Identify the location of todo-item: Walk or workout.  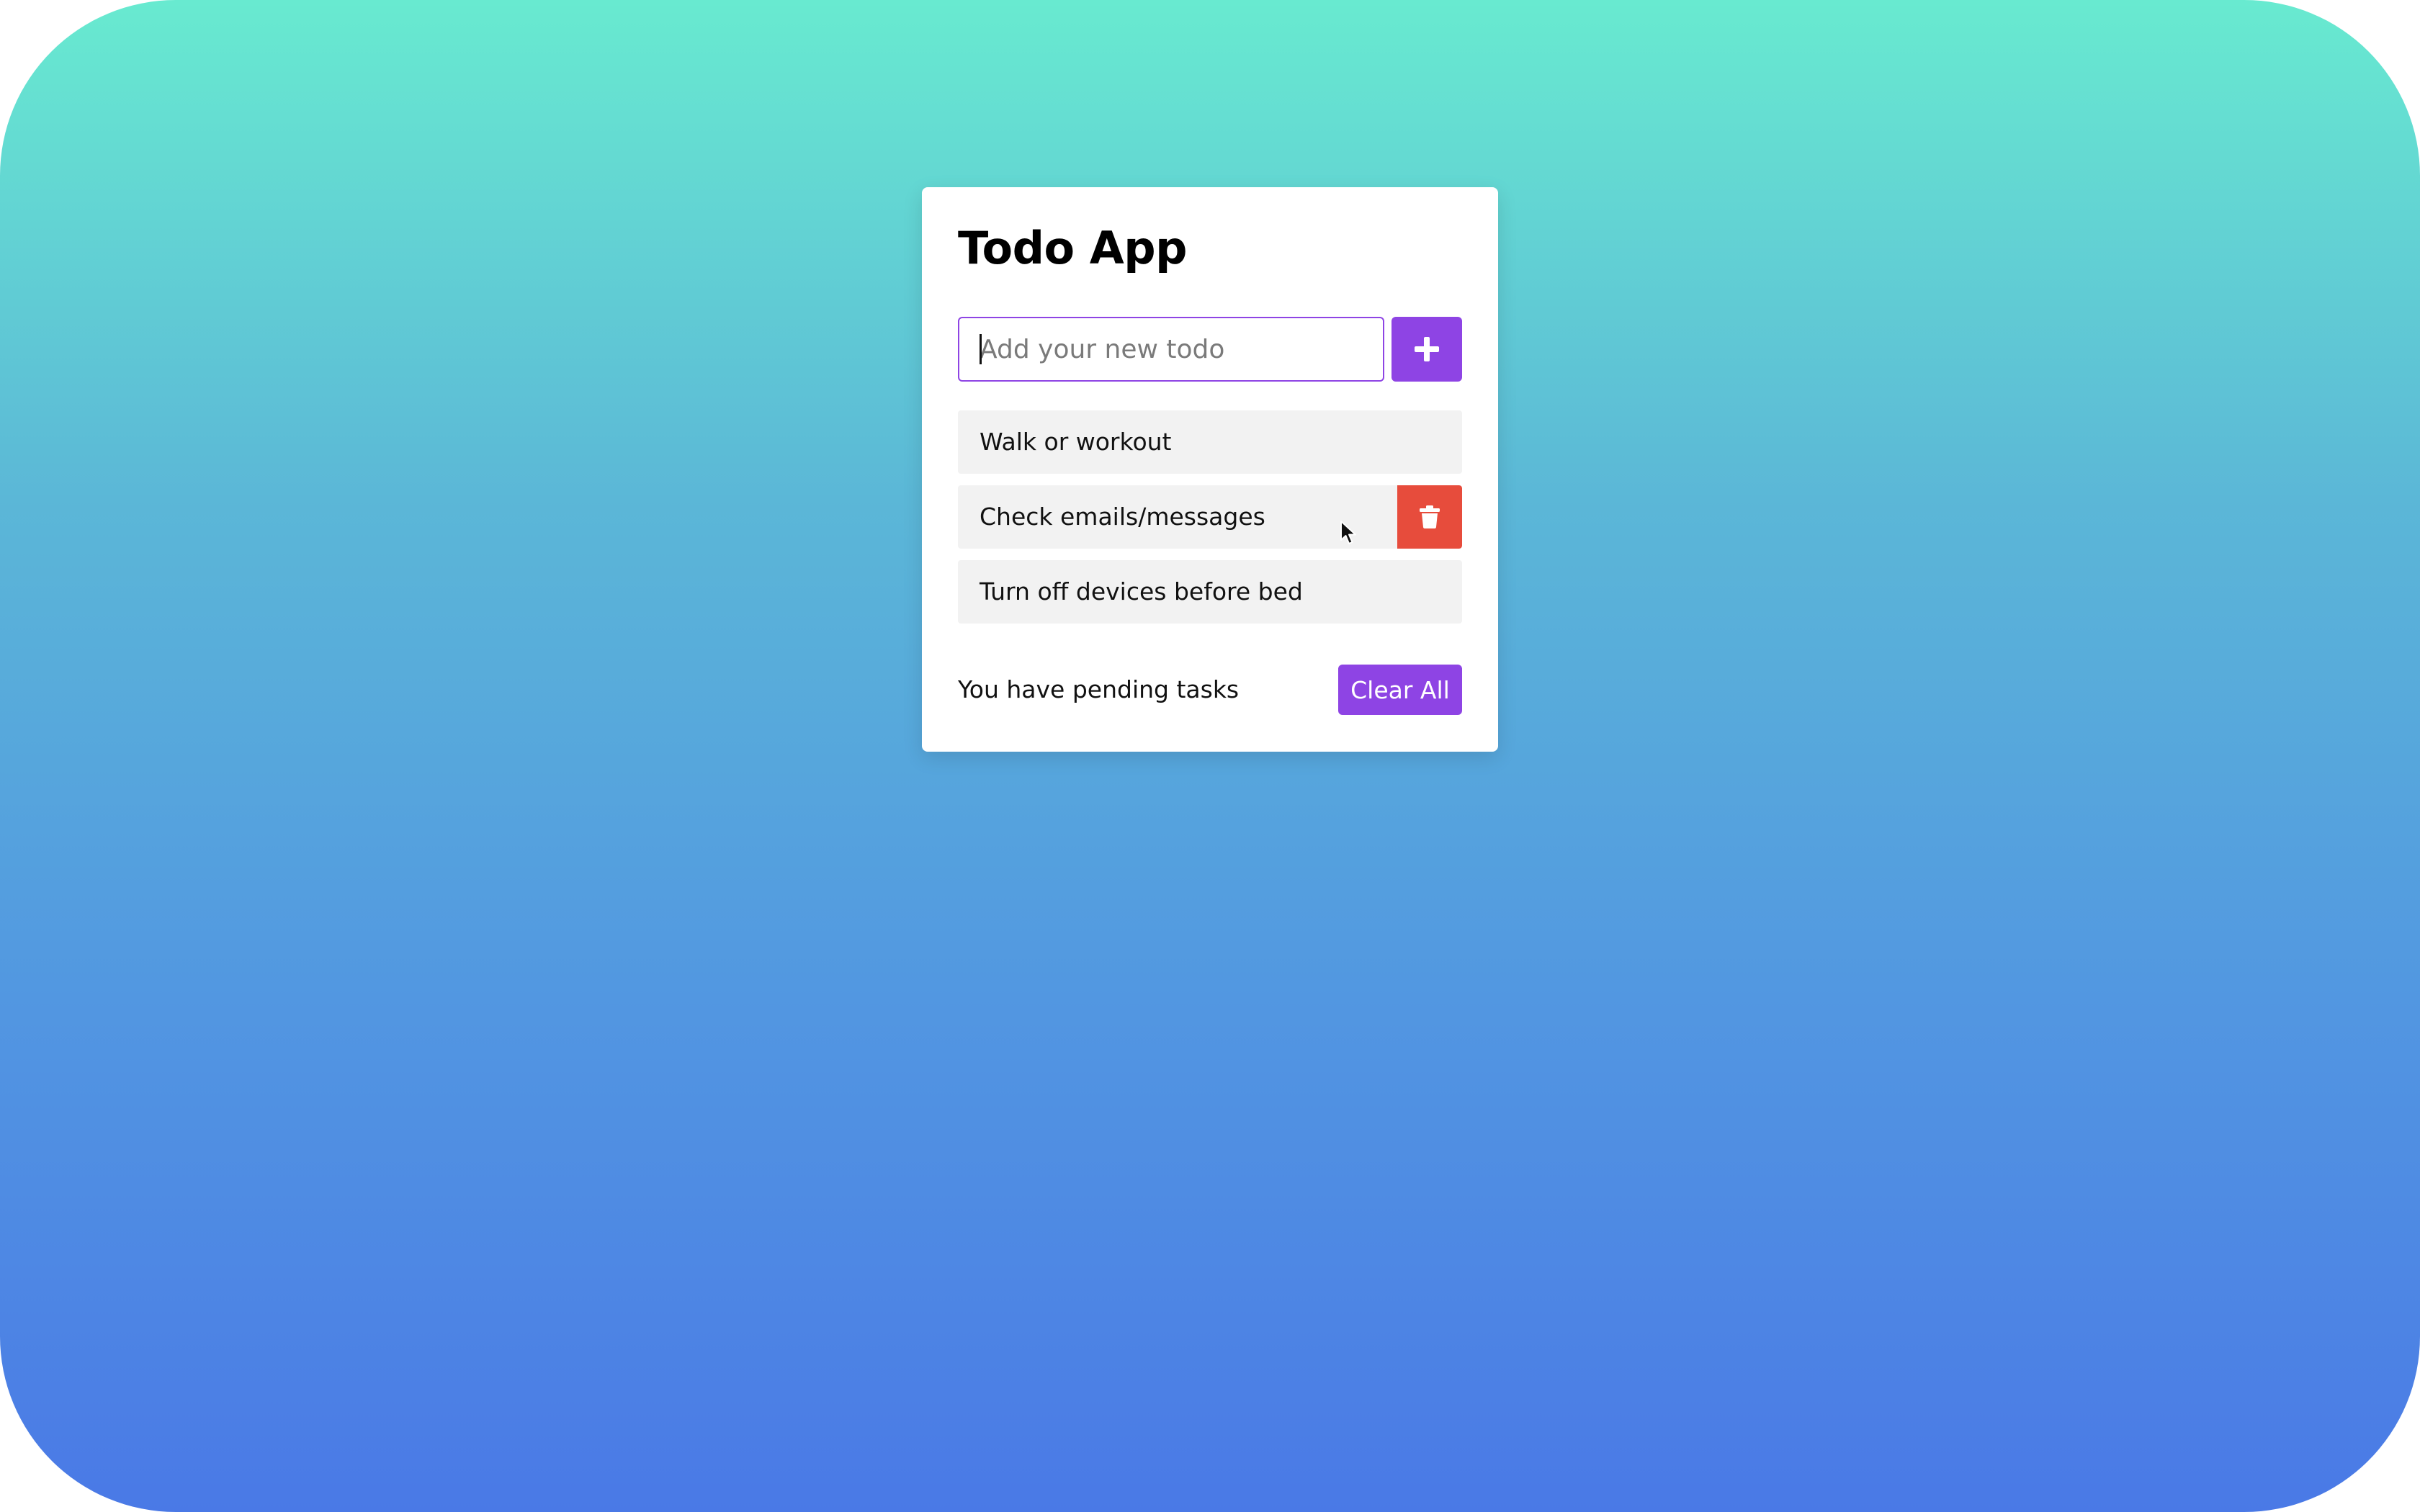
(1210, 442).